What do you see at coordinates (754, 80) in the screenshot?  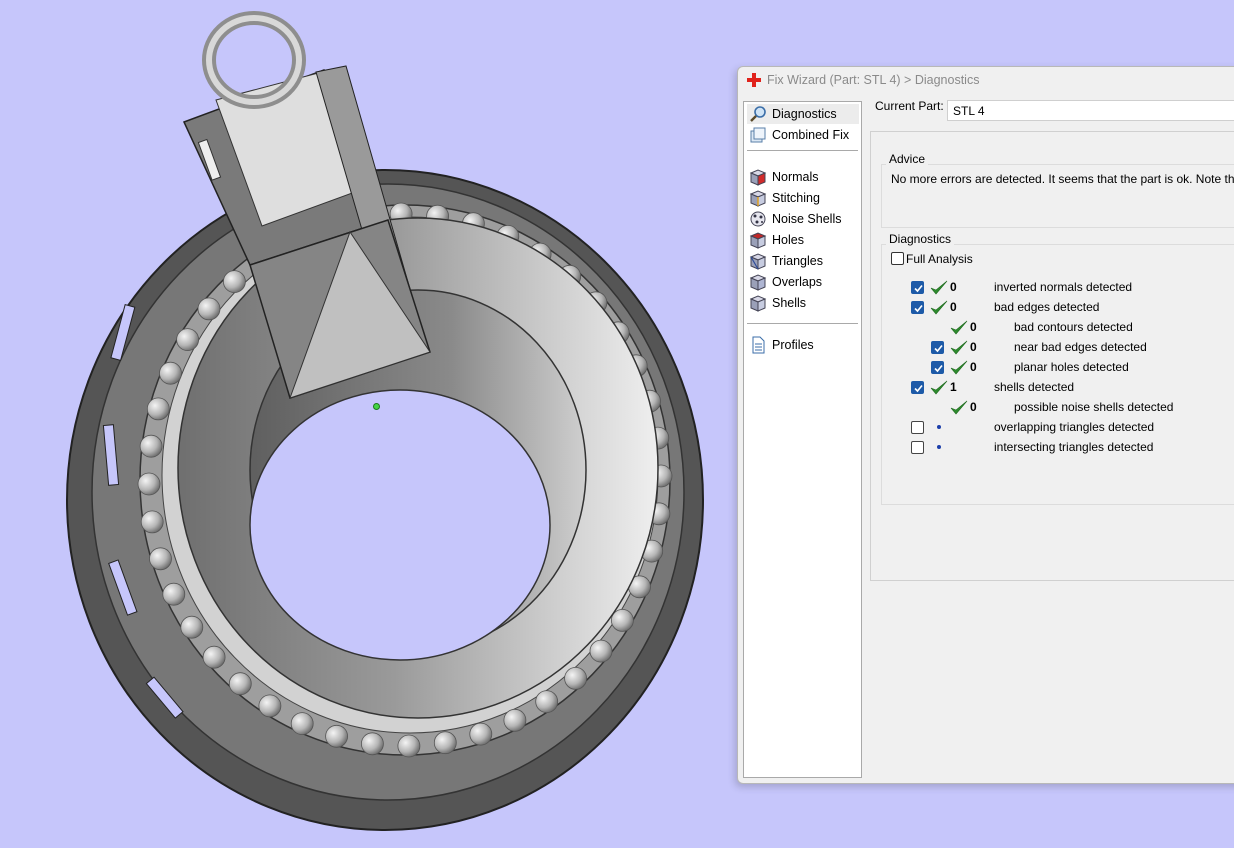 I see `red-cross-icon` at bounding box center [754, 80].